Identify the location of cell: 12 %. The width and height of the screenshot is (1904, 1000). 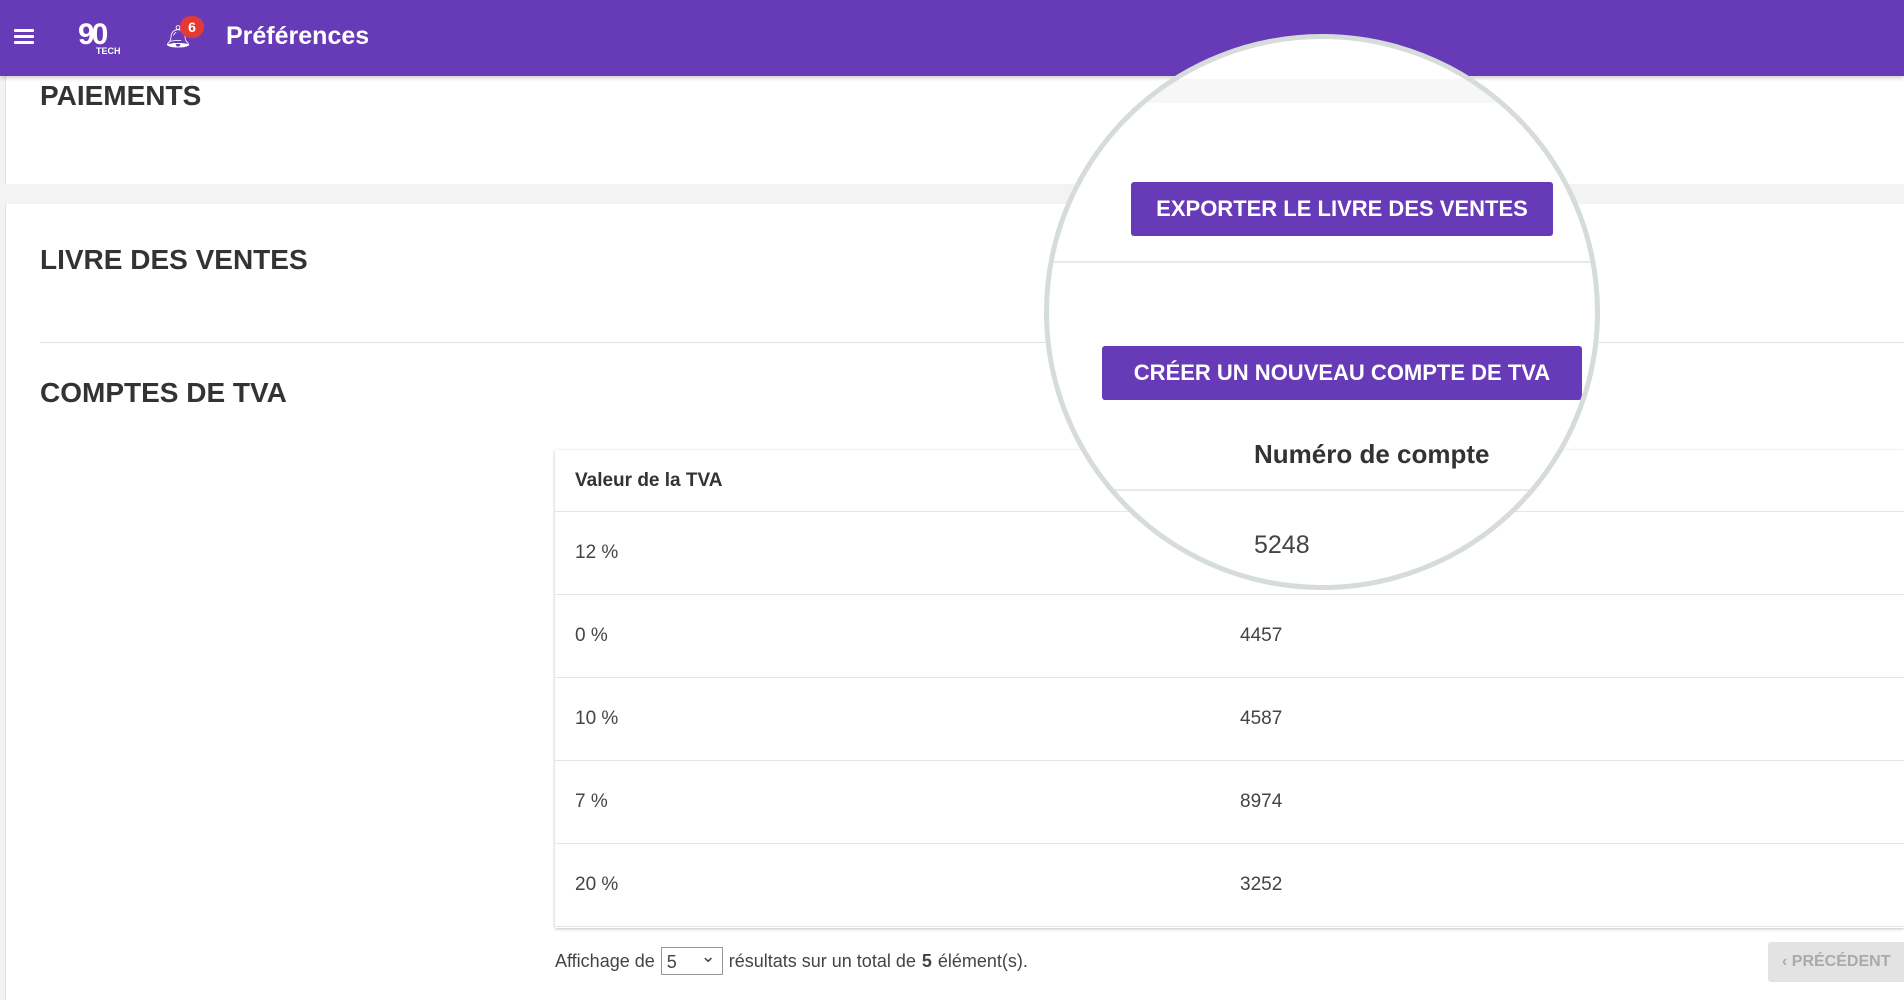
(597, 552).